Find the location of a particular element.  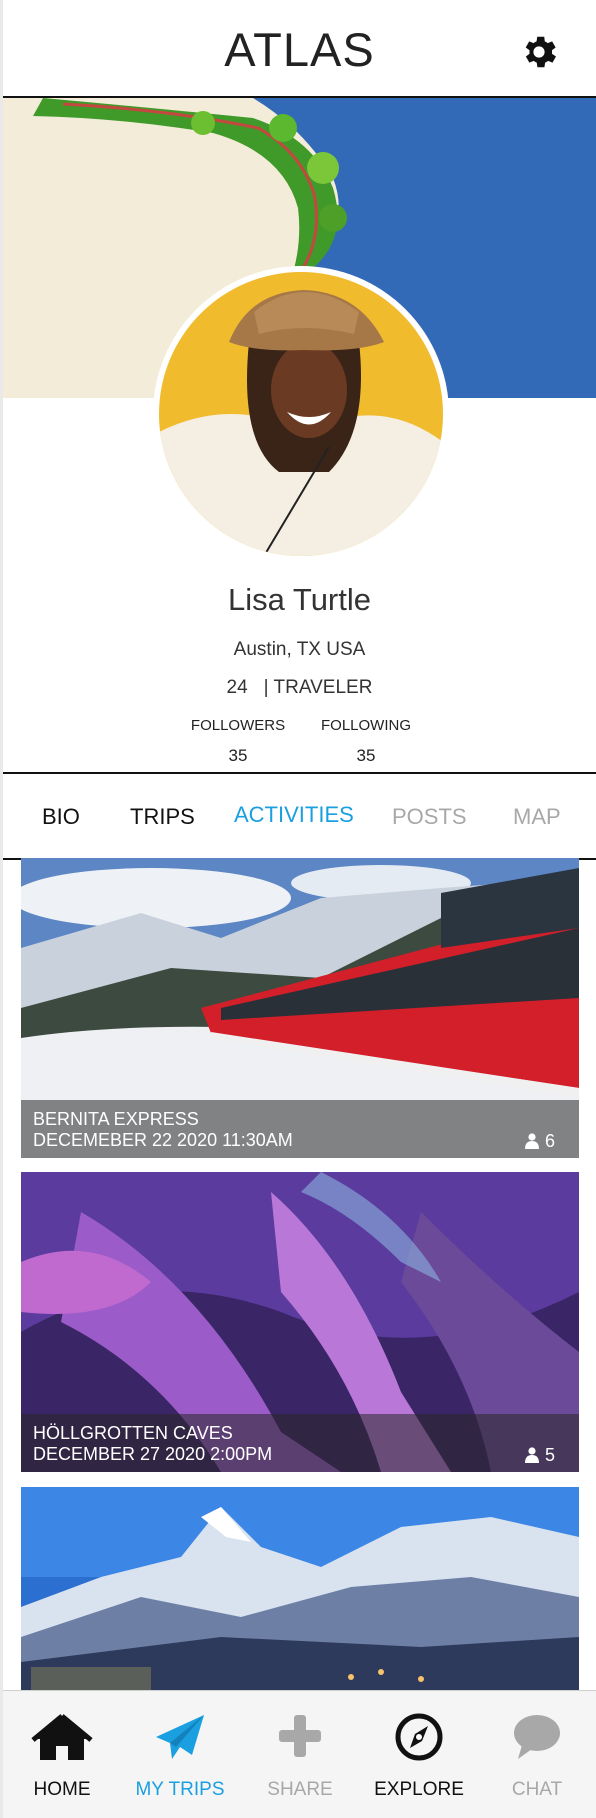

profile-location: Austin, TX USA is located at coordinates (299, 649).